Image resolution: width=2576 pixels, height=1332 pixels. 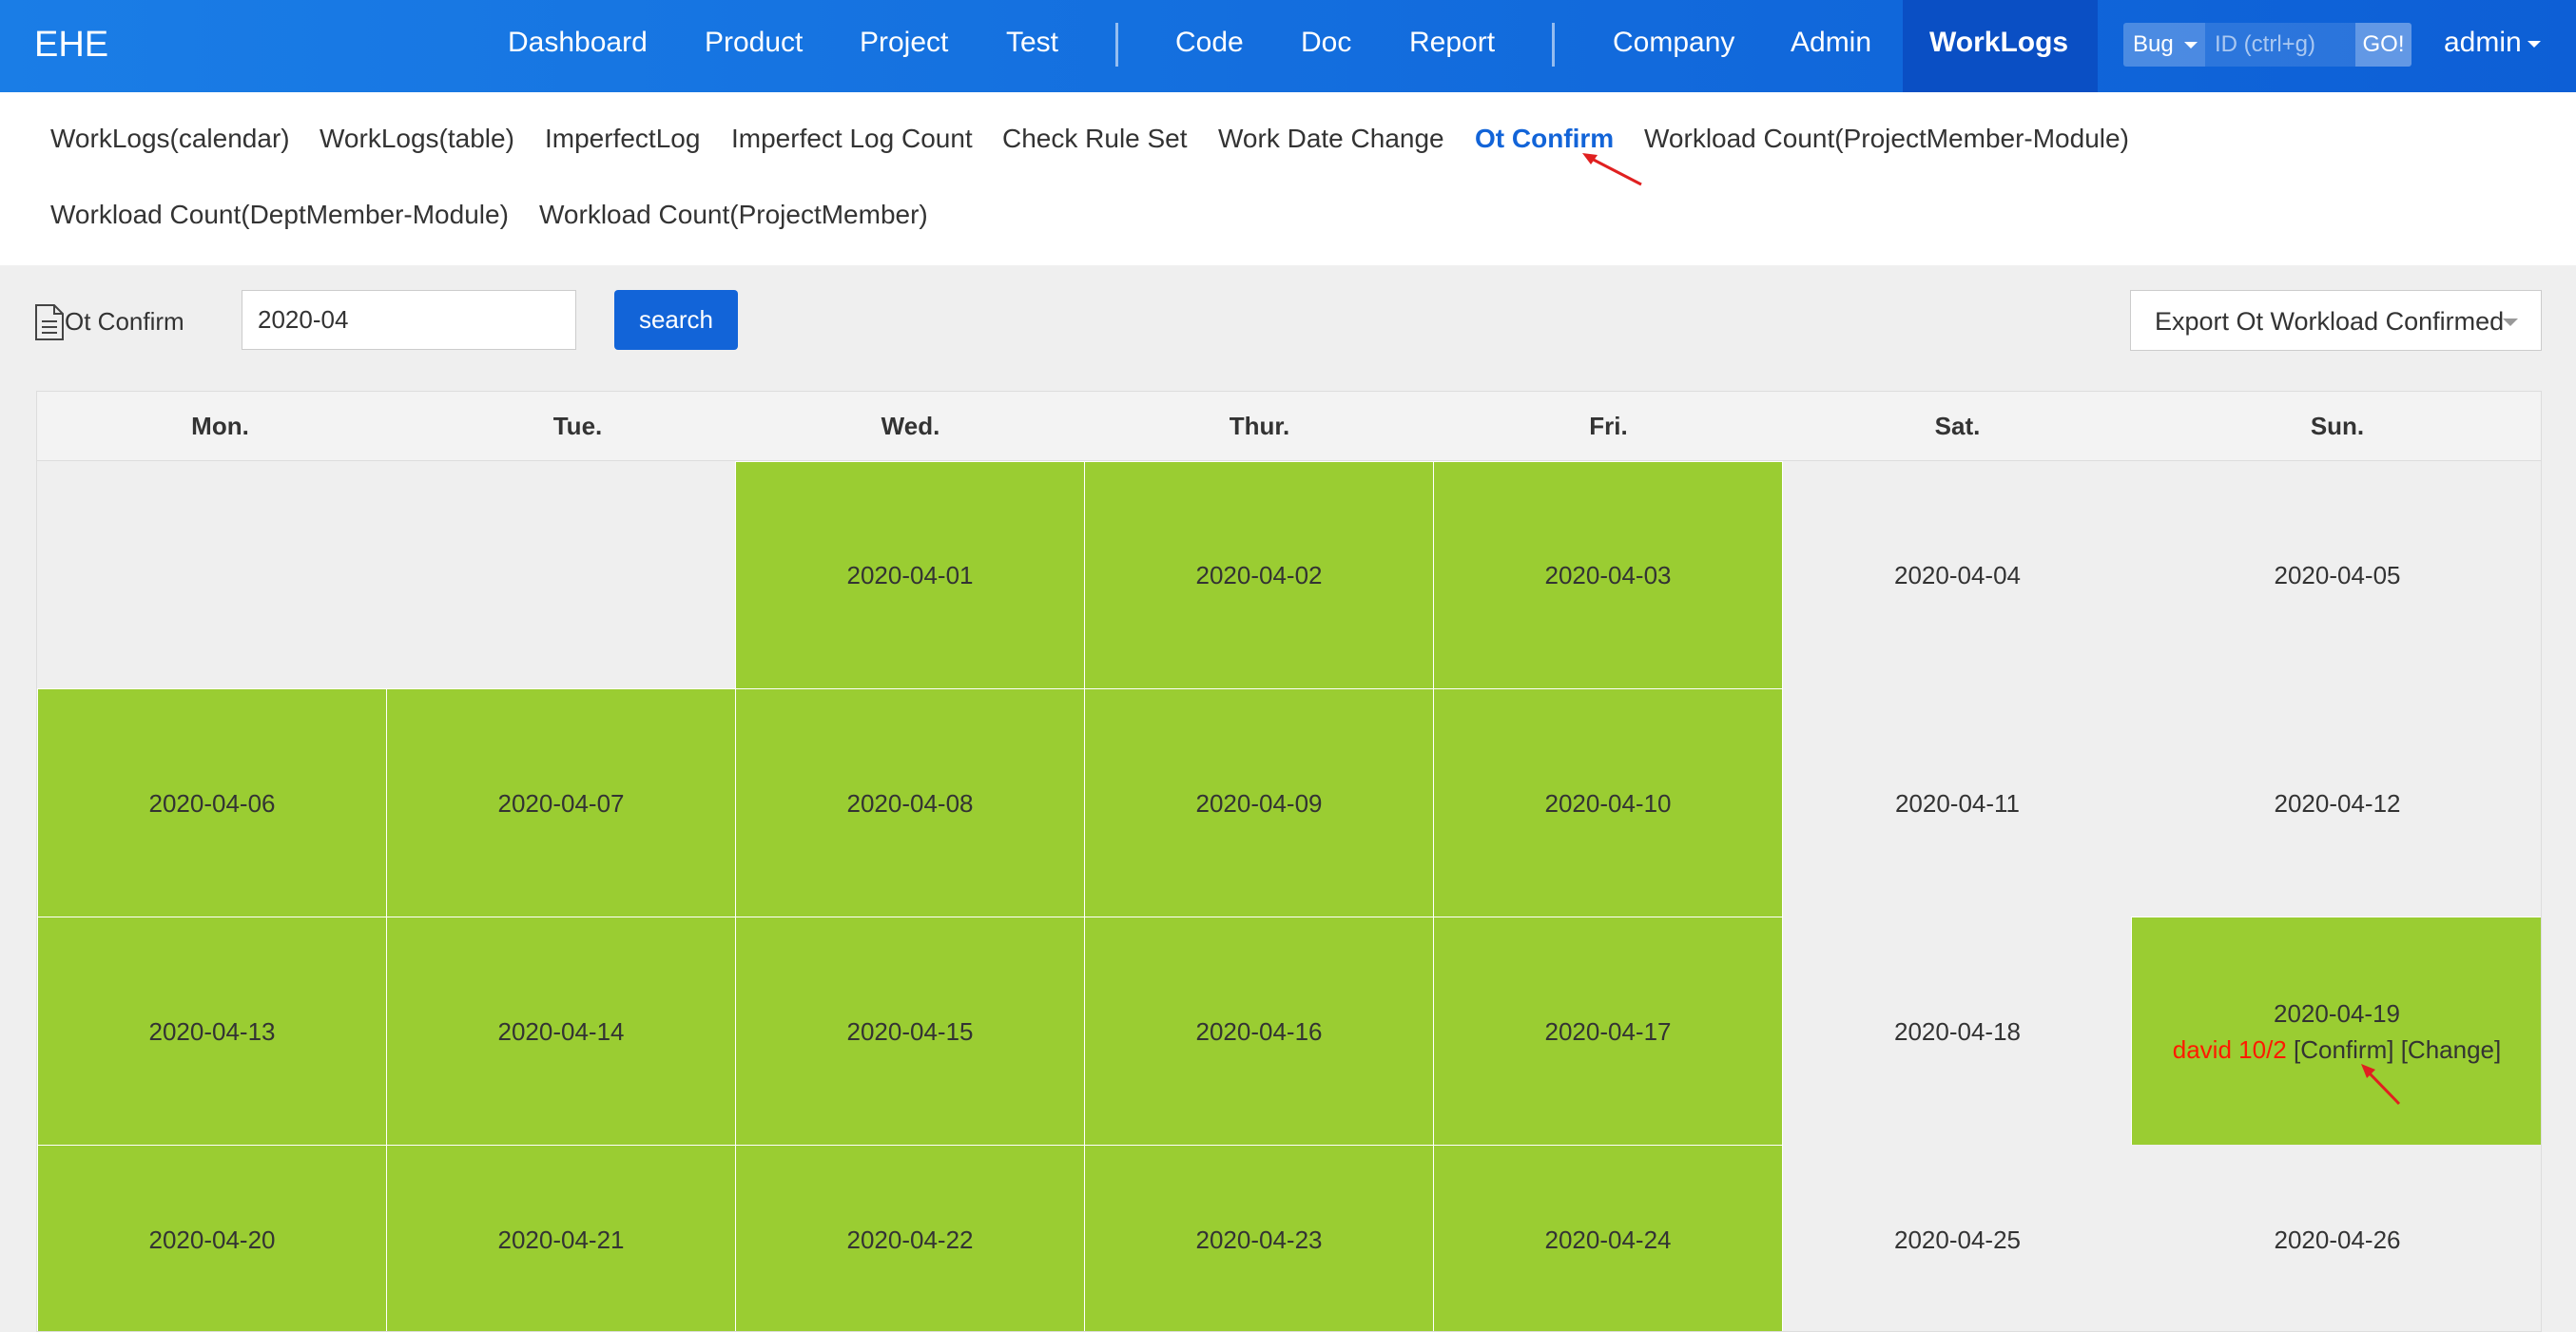 I want to click on cell-date: 2020-04-08, so click(x=910, y=803).